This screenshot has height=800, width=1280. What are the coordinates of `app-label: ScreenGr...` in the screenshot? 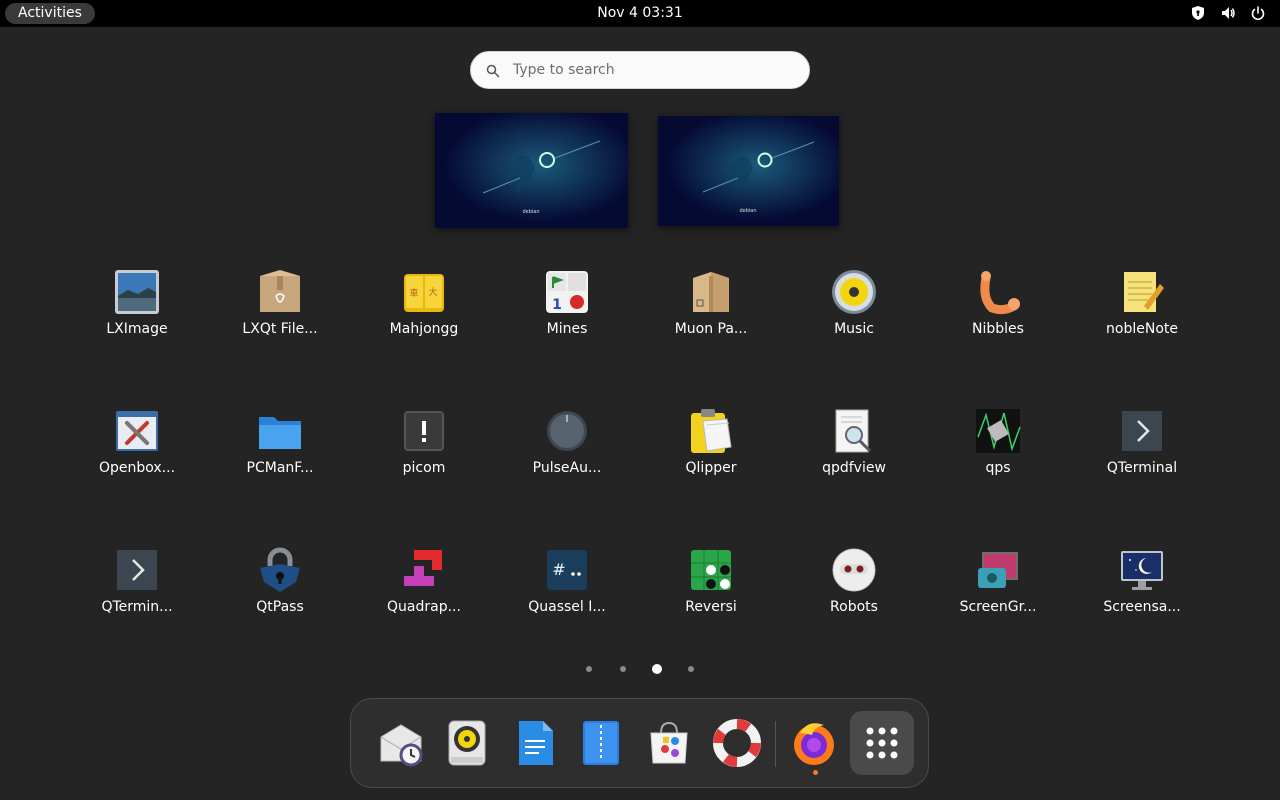 It's located at (998, 607).